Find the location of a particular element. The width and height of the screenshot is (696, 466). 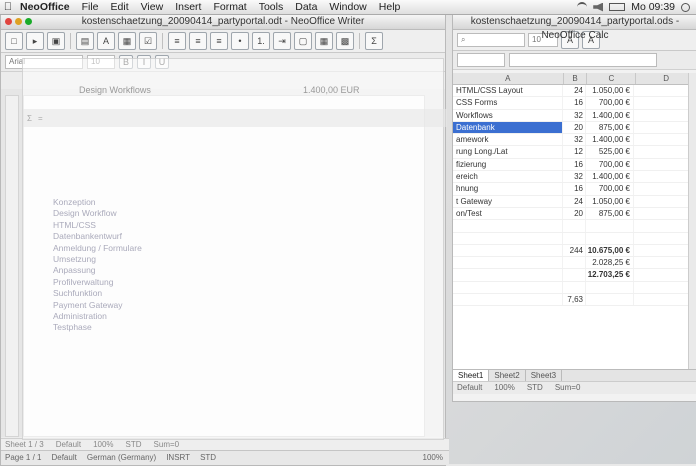

cell-a: CSS Forms is located at coordinates (508, 103).